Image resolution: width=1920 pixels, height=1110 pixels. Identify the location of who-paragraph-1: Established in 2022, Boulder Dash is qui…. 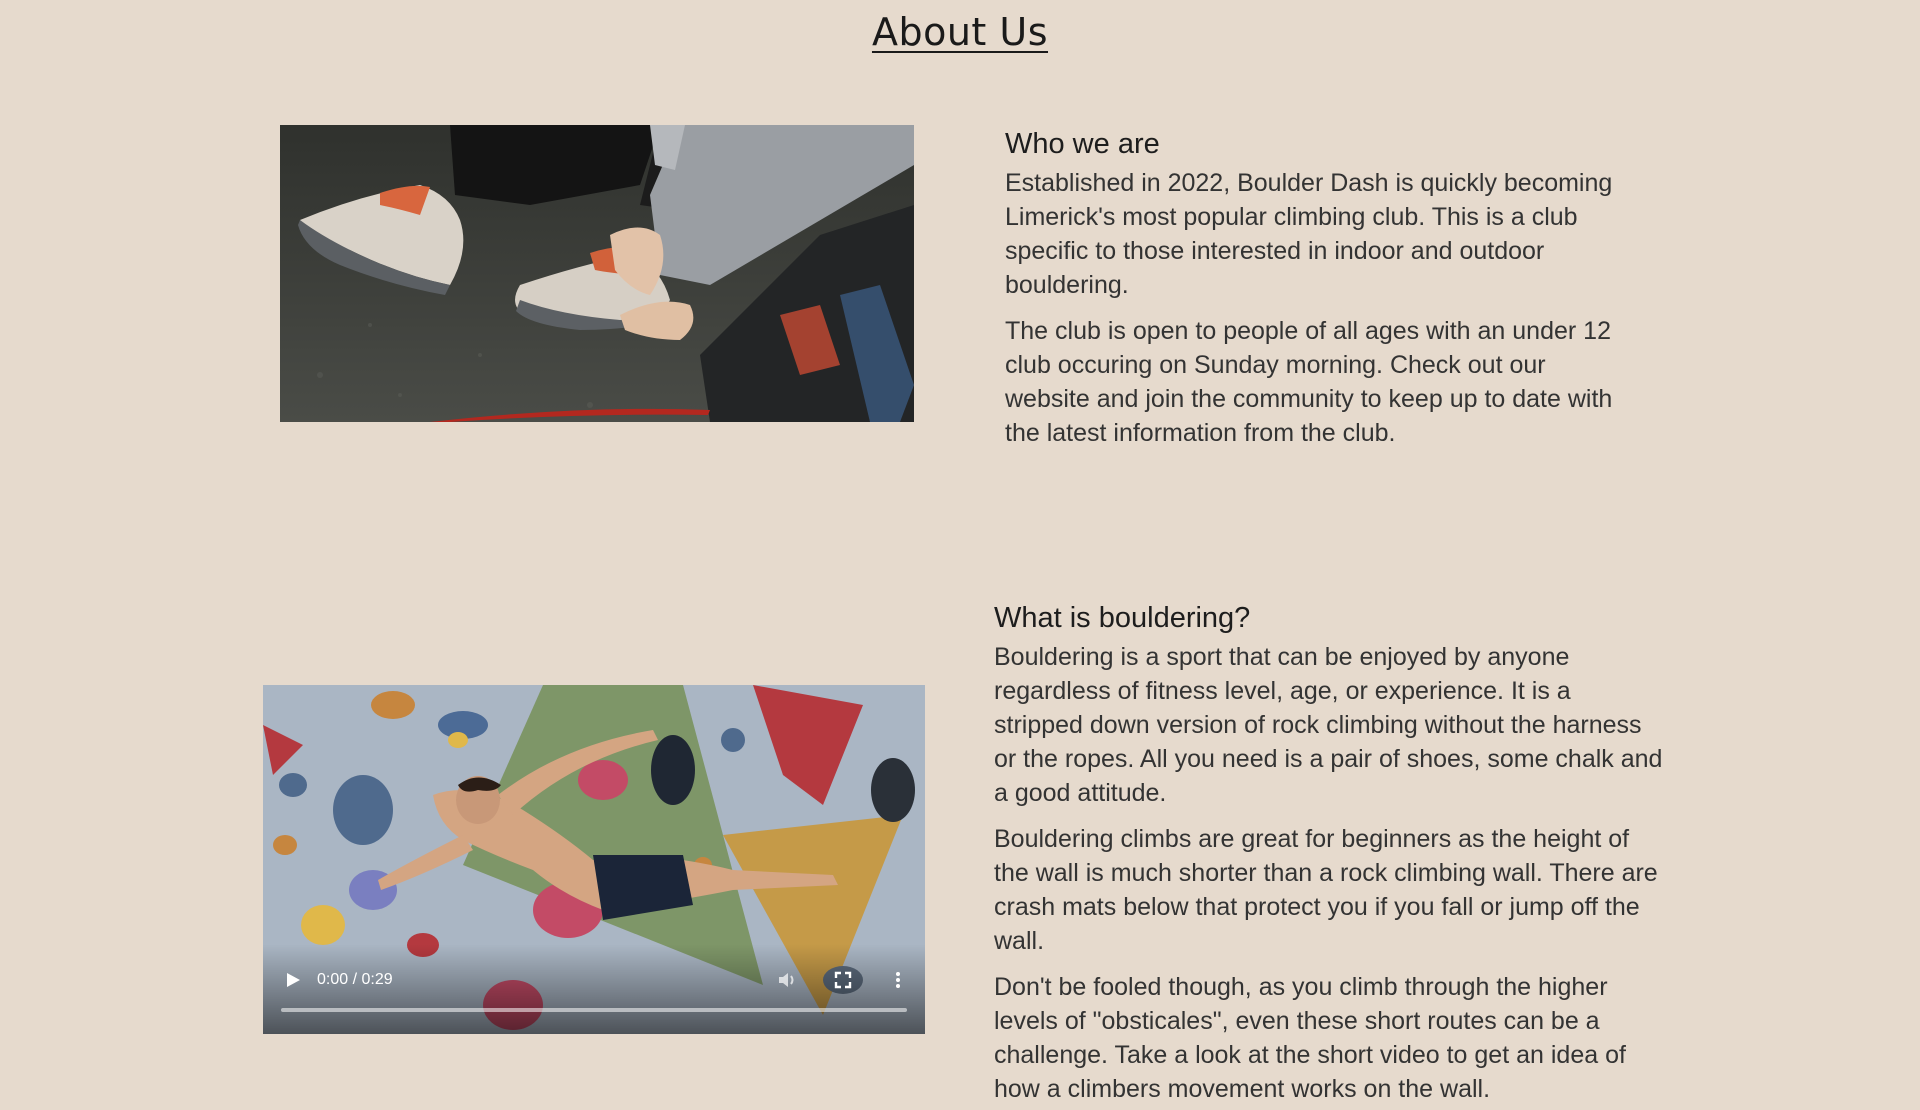
(1309, 234).